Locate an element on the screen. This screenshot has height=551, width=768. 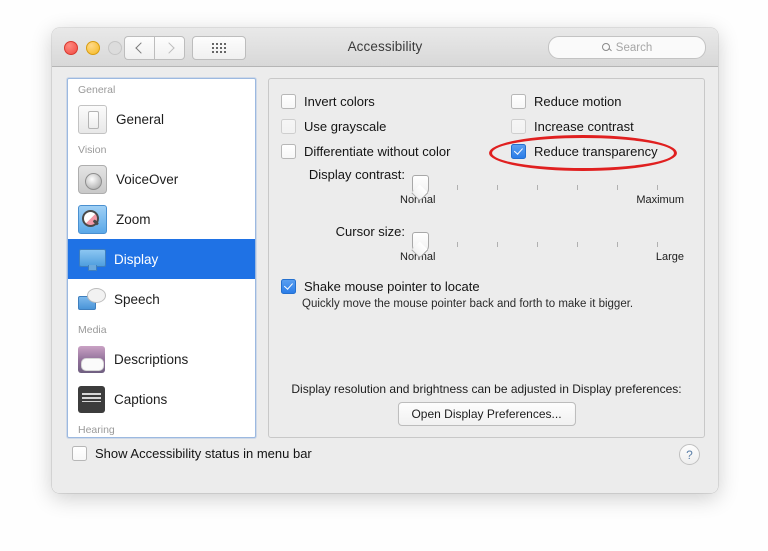
checkbox-increase-contrast: Increase contrast is located at coordinates (584, 126).